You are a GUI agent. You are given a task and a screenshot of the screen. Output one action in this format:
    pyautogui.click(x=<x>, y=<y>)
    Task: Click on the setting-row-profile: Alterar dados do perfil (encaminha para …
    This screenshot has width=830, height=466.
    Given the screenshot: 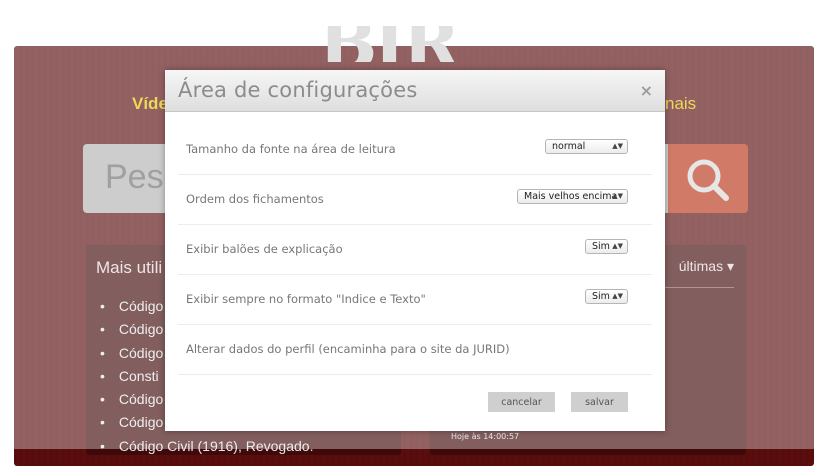 What is the action you would take?
    pyautogui.click(x=415, y=350)
    